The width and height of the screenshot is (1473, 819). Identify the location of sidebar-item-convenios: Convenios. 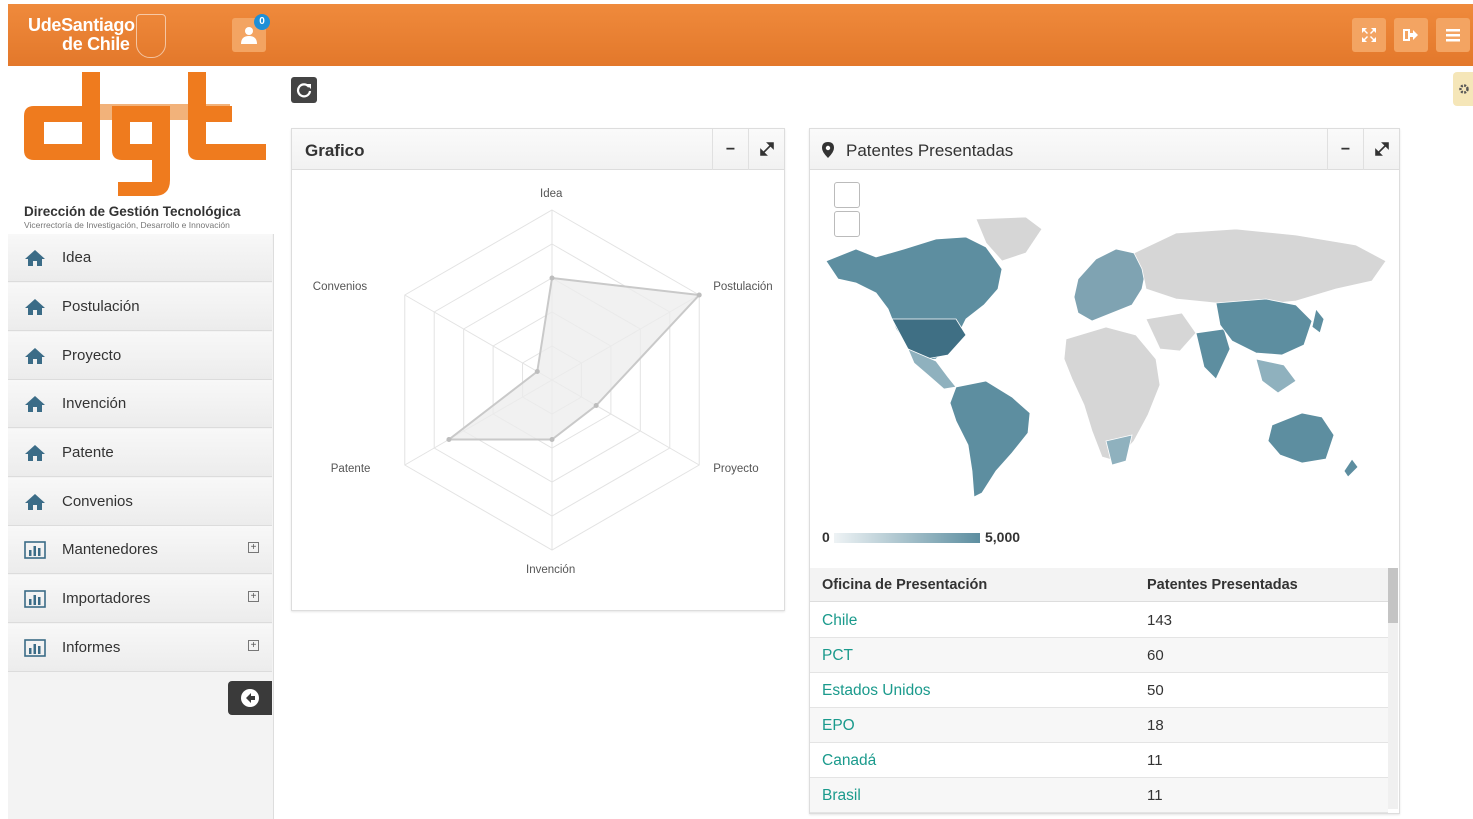
(140, 502).